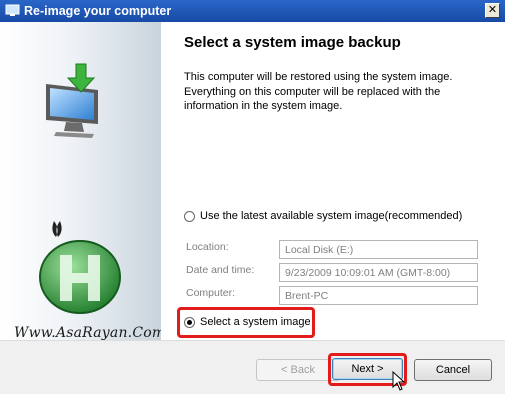 This screenshot has height=394, width=505. I want to click on location-field: Local Disk (E:), so click(378, 249).